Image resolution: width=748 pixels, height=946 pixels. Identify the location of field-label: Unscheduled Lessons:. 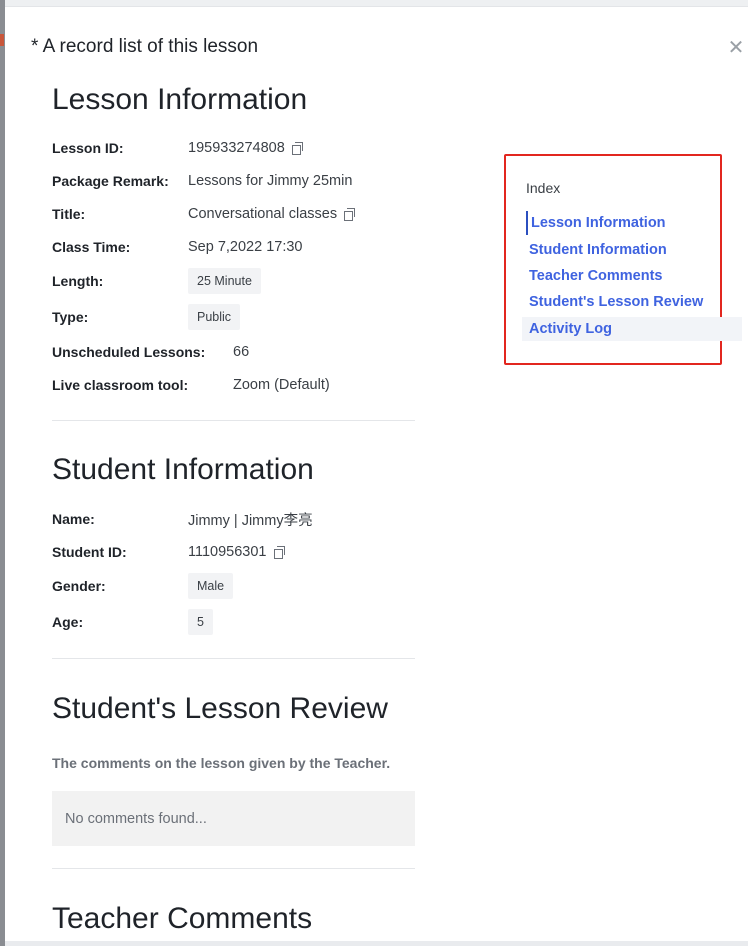
(129, 352).